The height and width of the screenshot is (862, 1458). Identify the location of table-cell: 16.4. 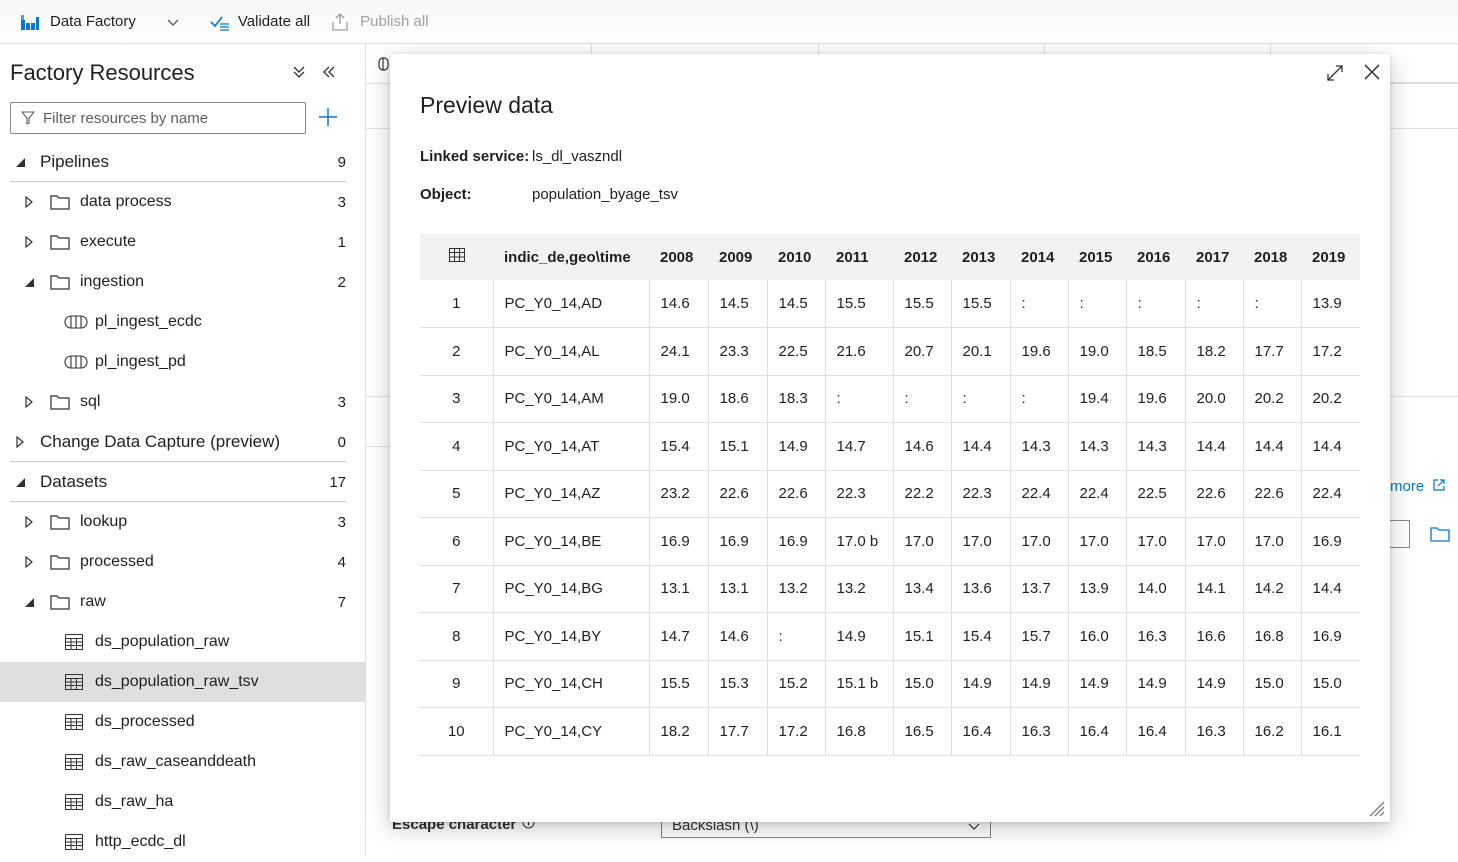
(981, 731).